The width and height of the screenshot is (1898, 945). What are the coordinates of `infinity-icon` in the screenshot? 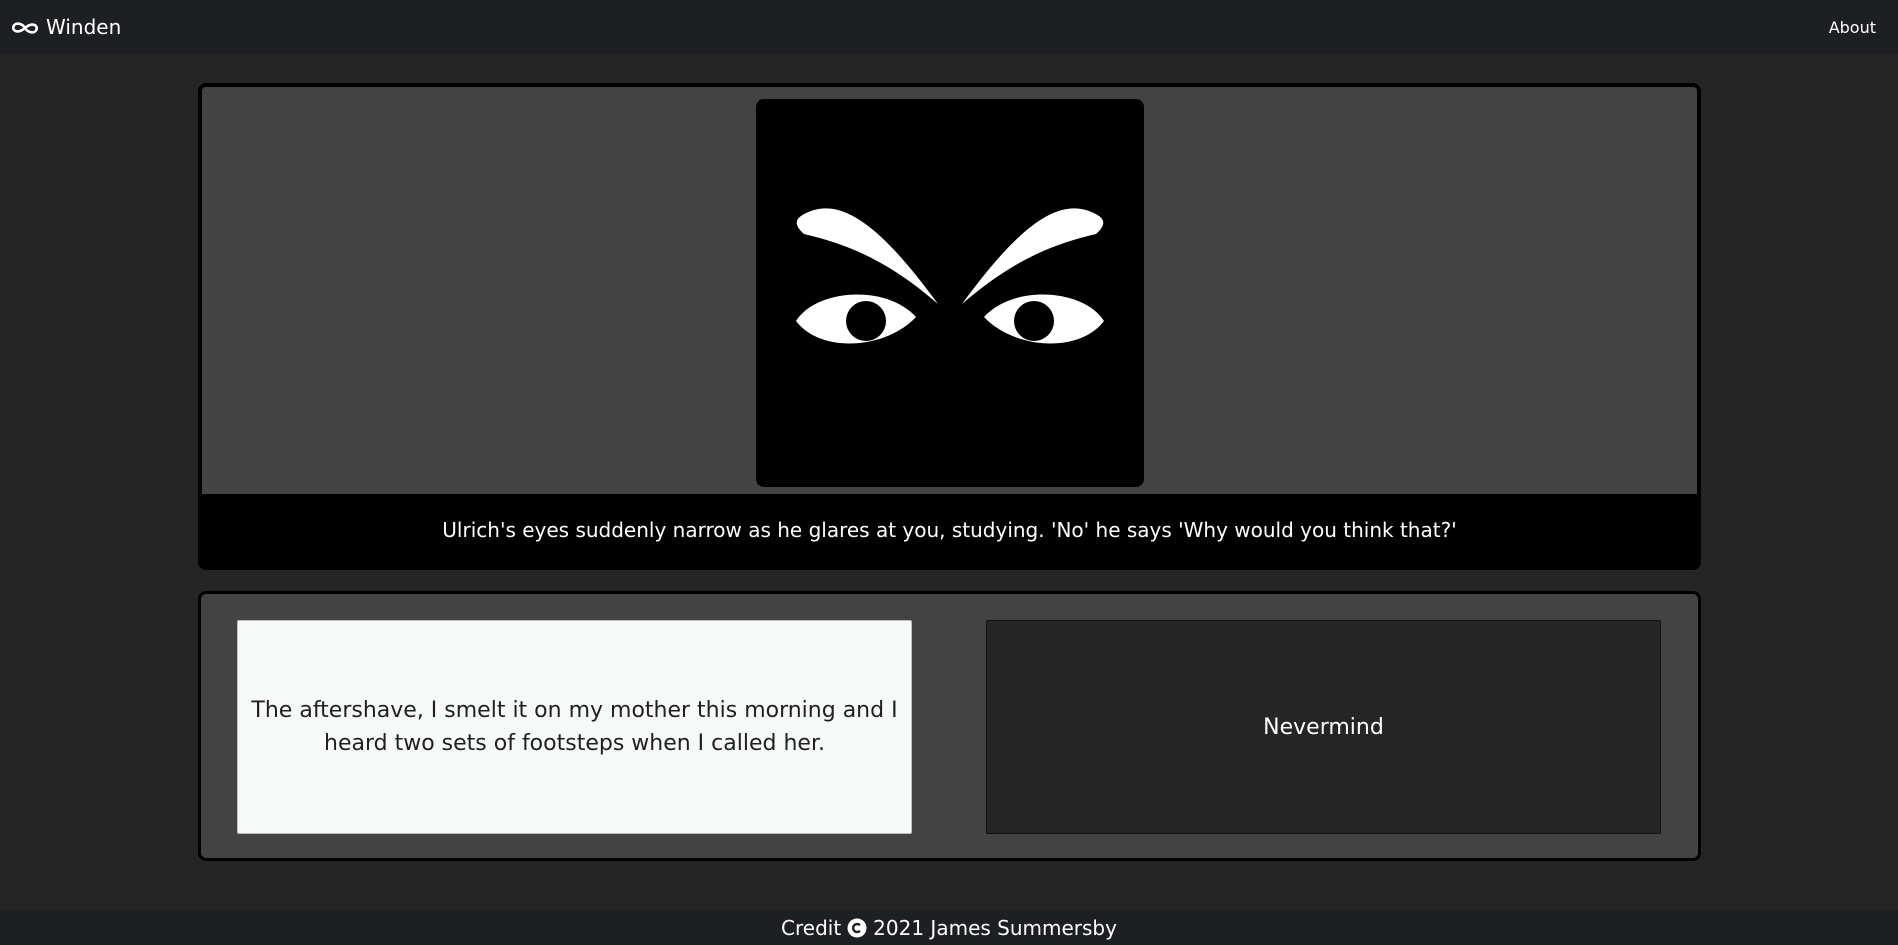 It's located at (25, 27).